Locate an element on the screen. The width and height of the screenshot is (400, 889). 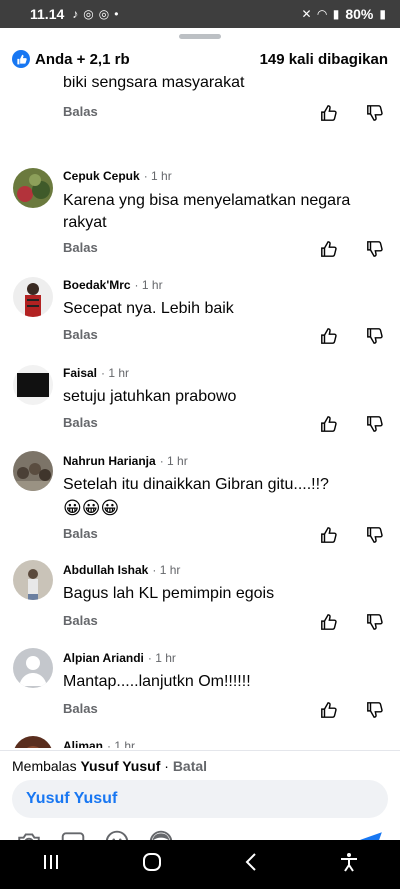
cancel-reply-button: Batal is located at coordinates (190, 766).